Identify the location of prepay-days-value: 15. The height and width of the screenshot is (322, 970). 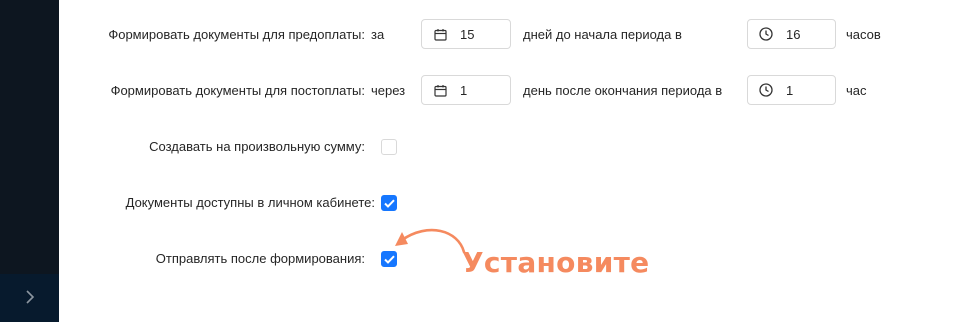
(467, 34).